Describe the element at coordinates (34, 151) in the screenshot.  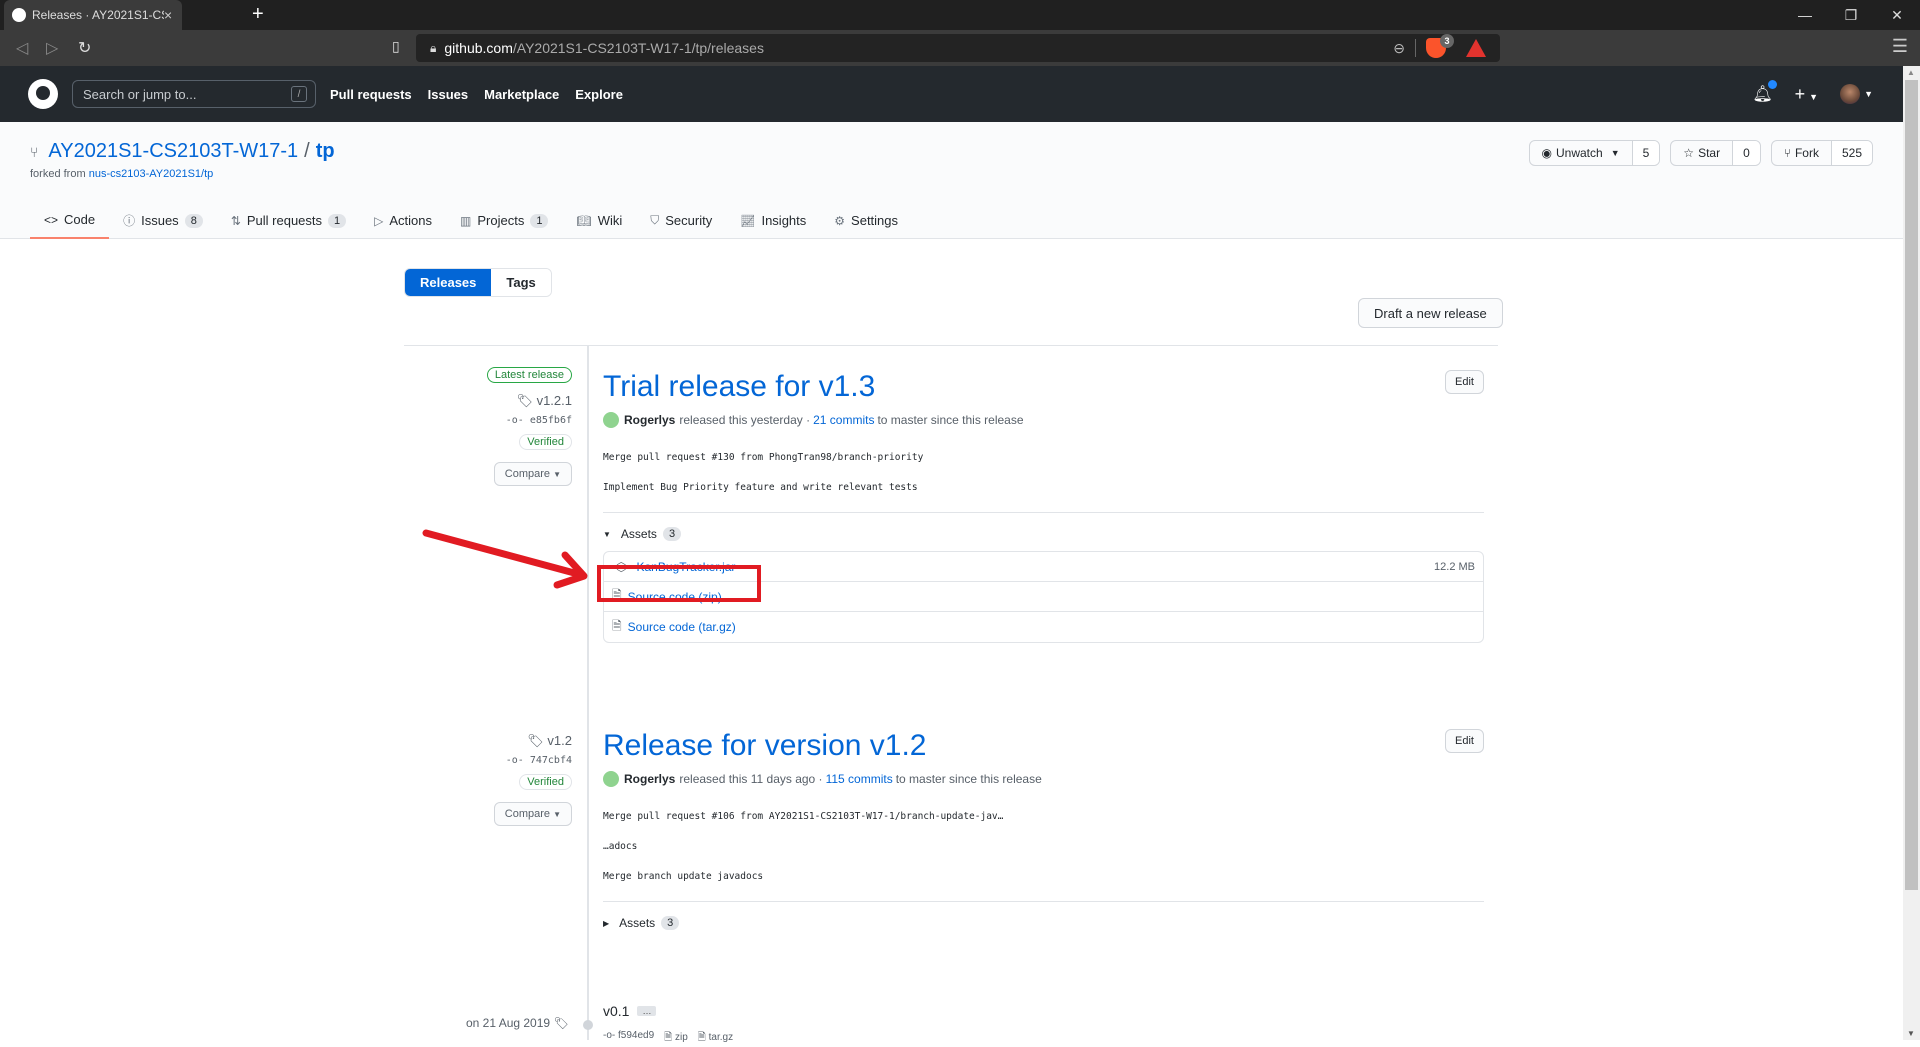
I see `repo-forked-icon: ⑂` at that location.